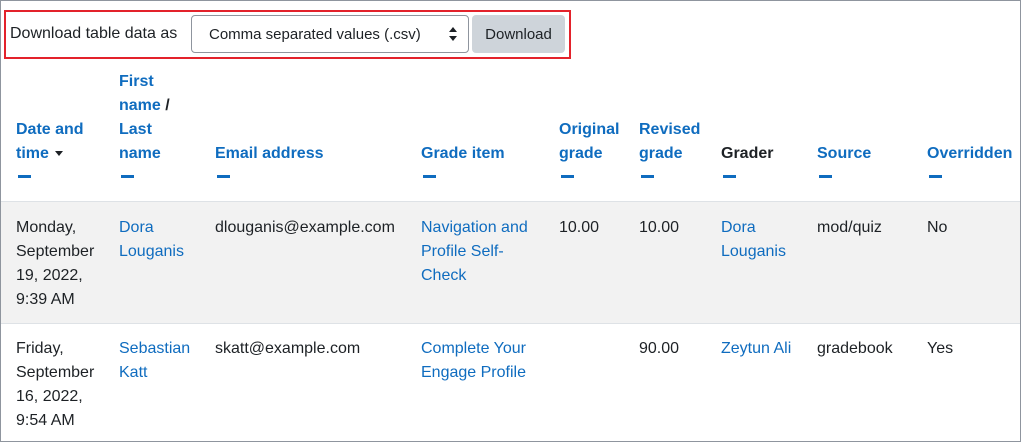 Image resolution: width=1021 pixels, height=442 pixels. Describe the element at coordinates (453, 34) in the screenshot. I see `select-arrows-icon` at that location.